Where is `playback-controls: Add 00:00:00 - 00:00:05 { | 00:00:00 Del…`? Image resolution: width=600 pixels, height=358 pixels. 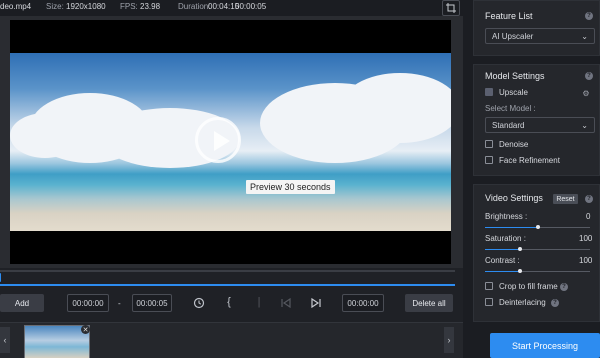
playback-controls: Add 00:00:00 - 00:00:05 { | 00:00:00 Del… is located at coordinates (231, 303).